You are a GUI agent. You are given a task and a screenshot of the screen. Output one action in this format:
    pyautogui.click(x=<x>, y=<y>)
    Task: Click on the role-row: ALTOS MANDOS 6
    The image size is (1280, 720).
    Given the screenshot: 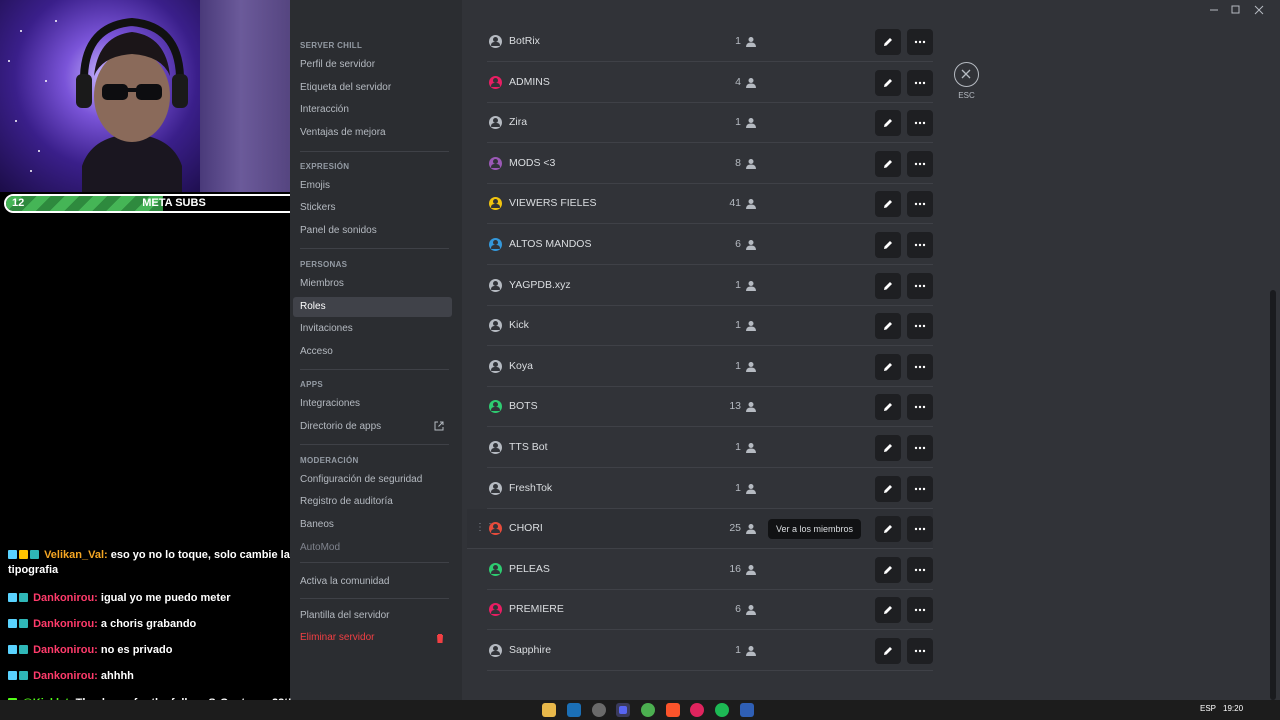 What is the action you would take?
    pyautogui.click(x=710, y=245)
    